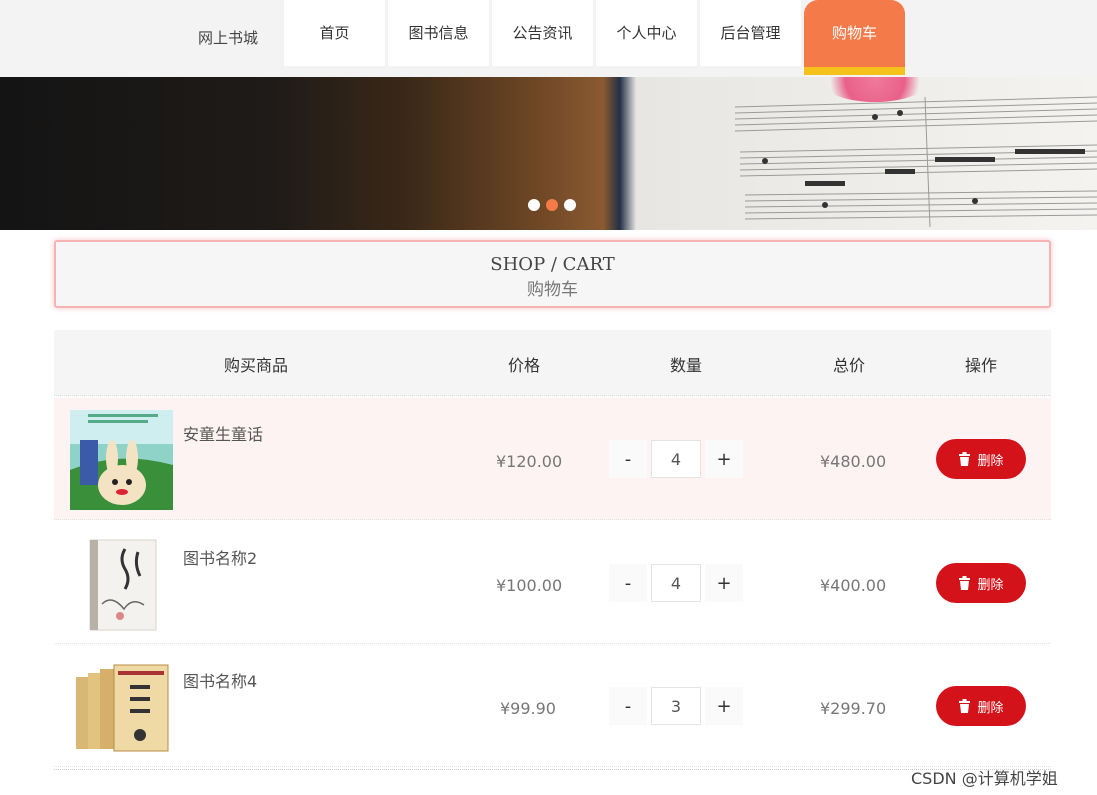  Describe the element at coordinates (854, 37) in the screenshot. I see `nav-item-cart: 购物车` at that location.